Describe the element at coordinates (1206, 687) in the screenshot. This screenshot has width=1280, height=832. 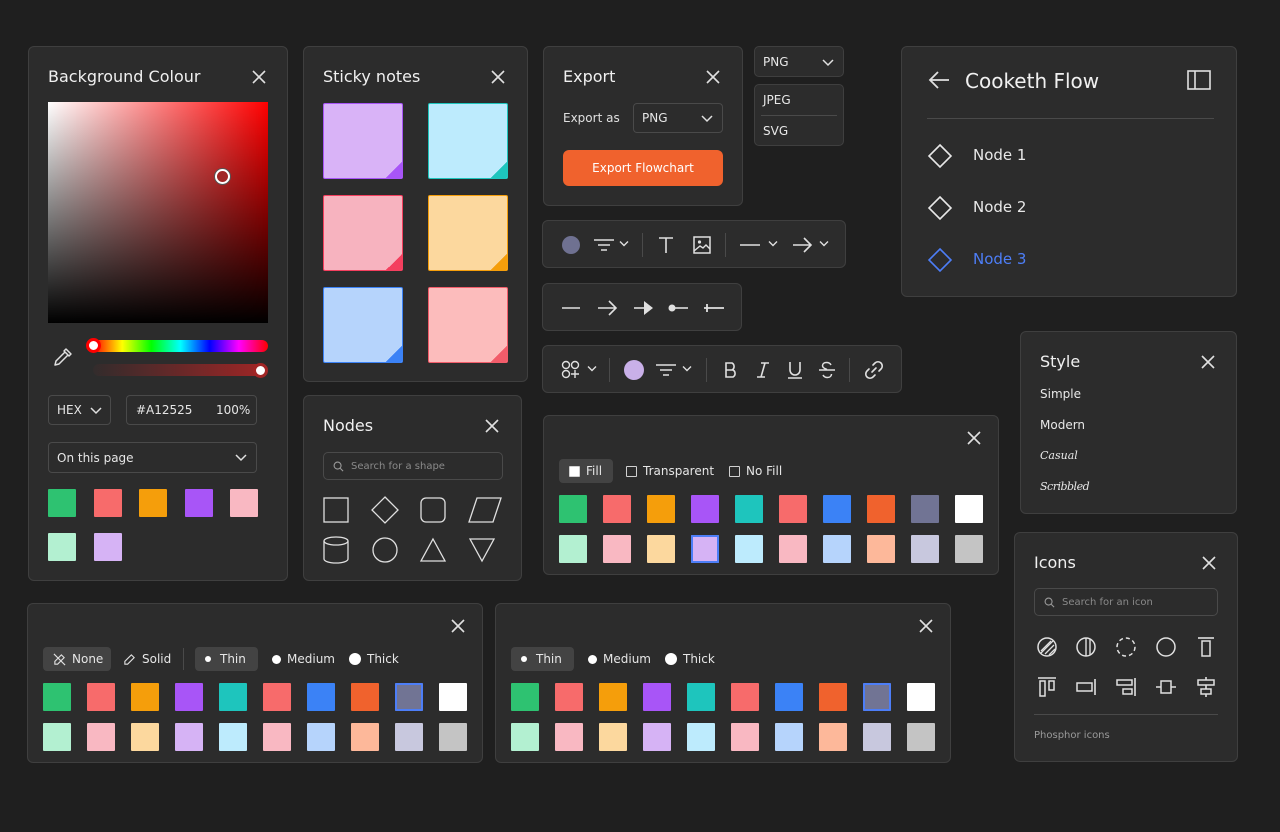
I see `align-center-horizontal-icon` at that location.